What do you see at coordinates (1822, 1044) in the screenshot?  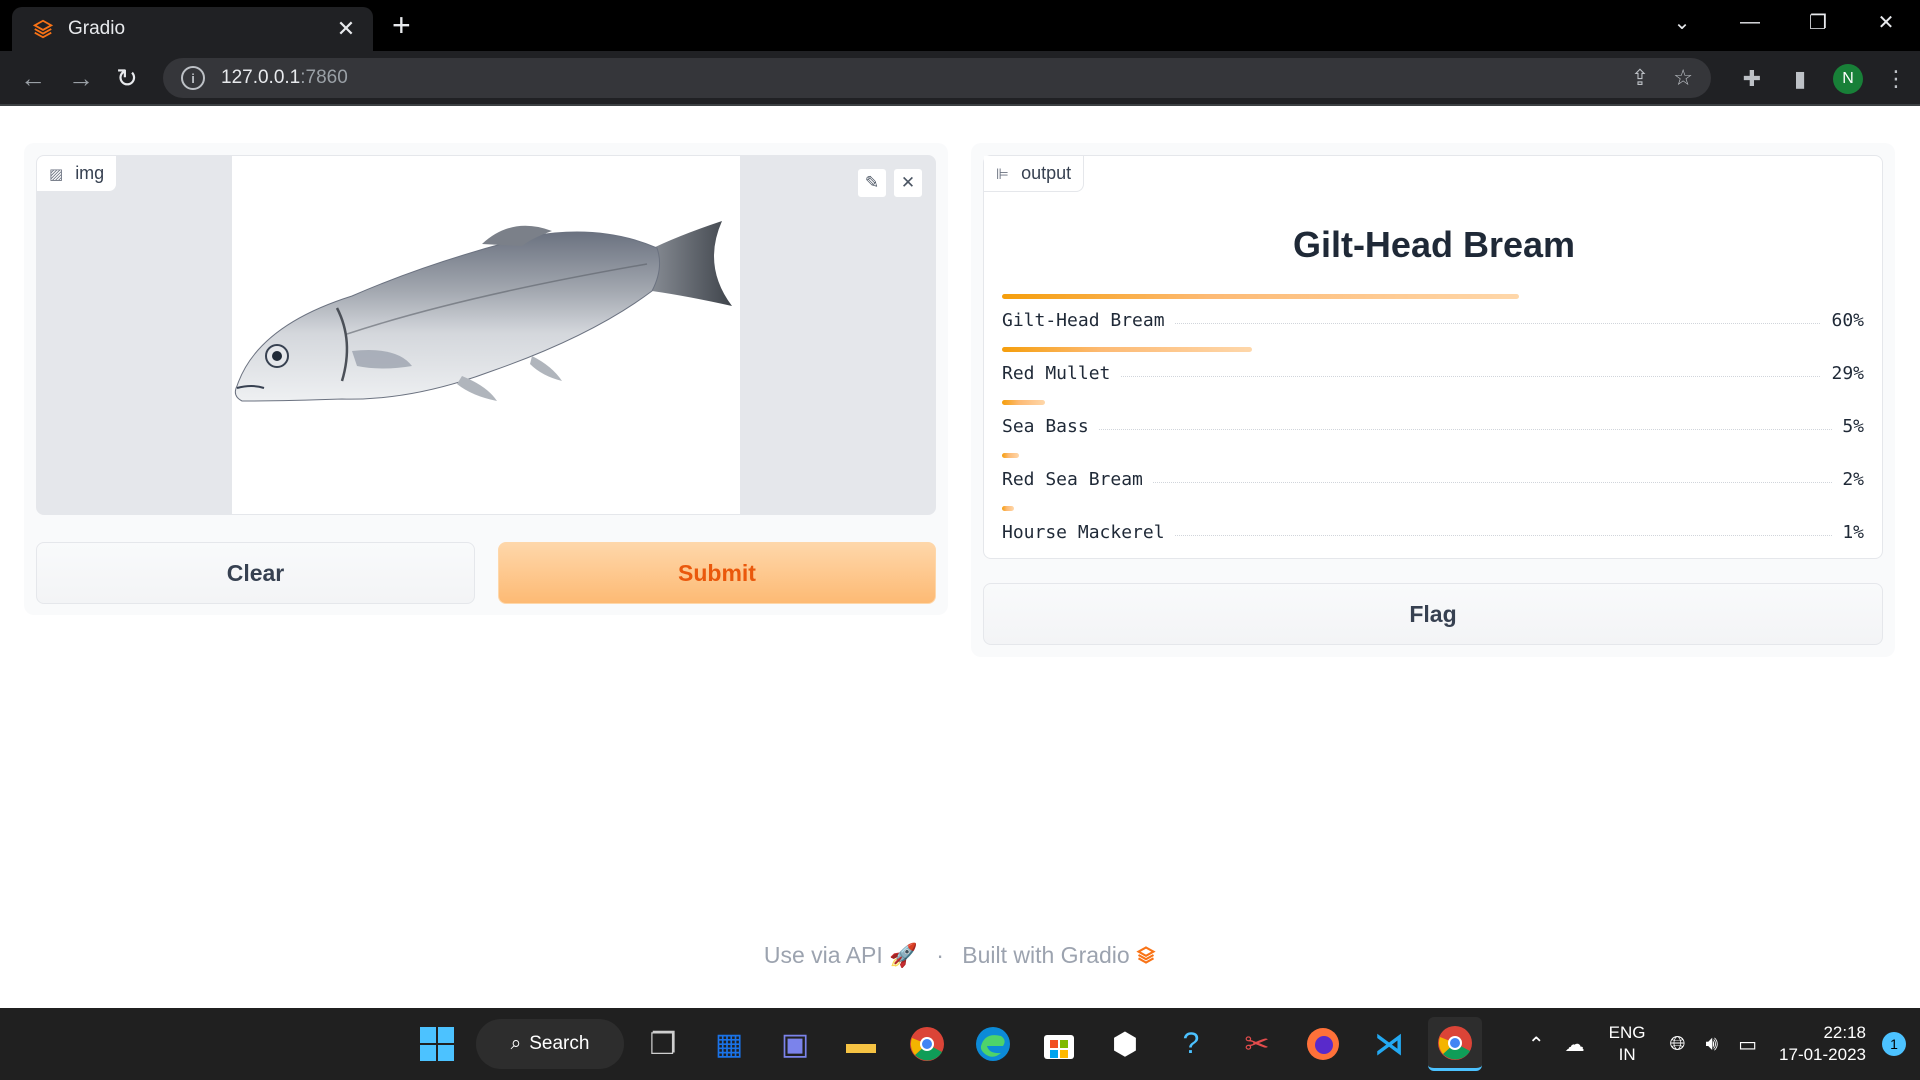 I see `clock: 22:18 17-01-2023` at bounding box center [1822, 1044].